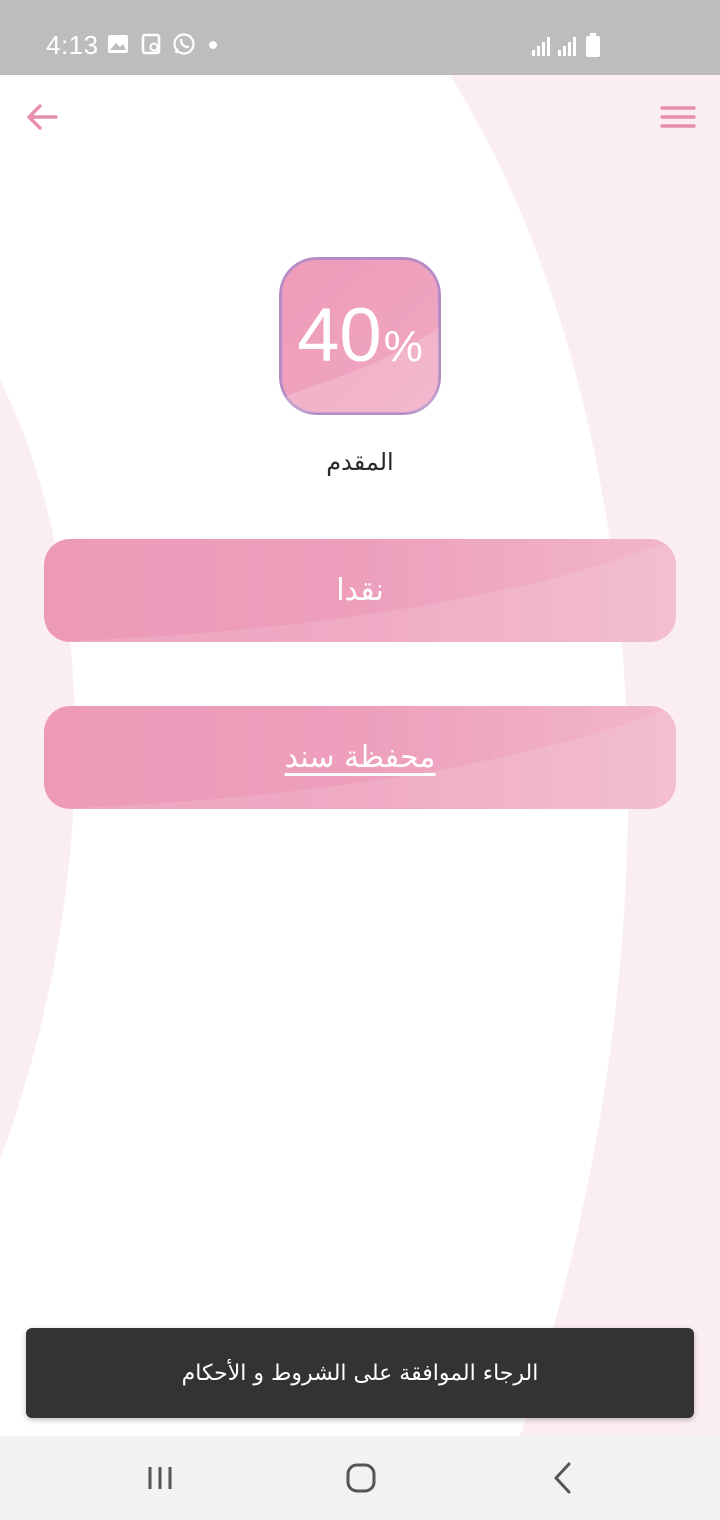 This screenshot has height=1520, width=720. What do you see at coordinates (360, 37) in the screenshot?
I see `status-bar: 4:13` at bounding box center [360, 37].